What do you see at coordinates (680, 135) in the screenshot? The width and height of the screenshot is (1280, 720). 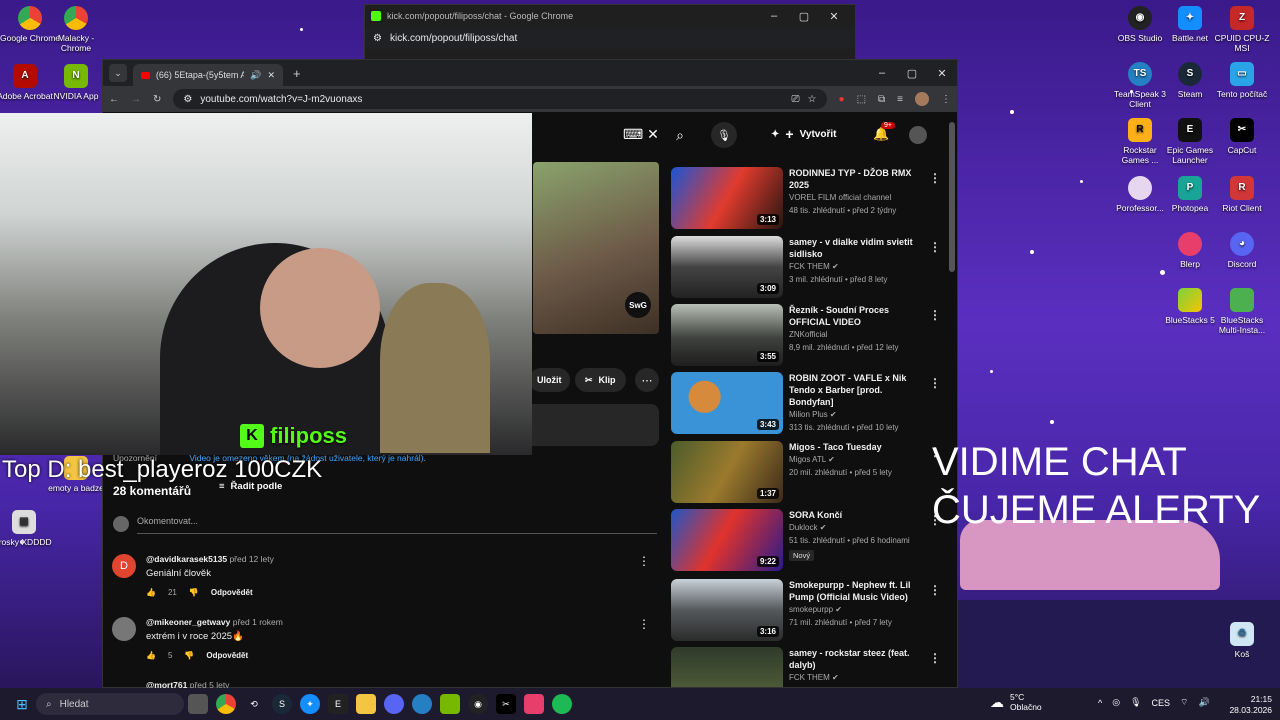 I see `yt-search-button: ⌕` at bounding box center [680, 135].